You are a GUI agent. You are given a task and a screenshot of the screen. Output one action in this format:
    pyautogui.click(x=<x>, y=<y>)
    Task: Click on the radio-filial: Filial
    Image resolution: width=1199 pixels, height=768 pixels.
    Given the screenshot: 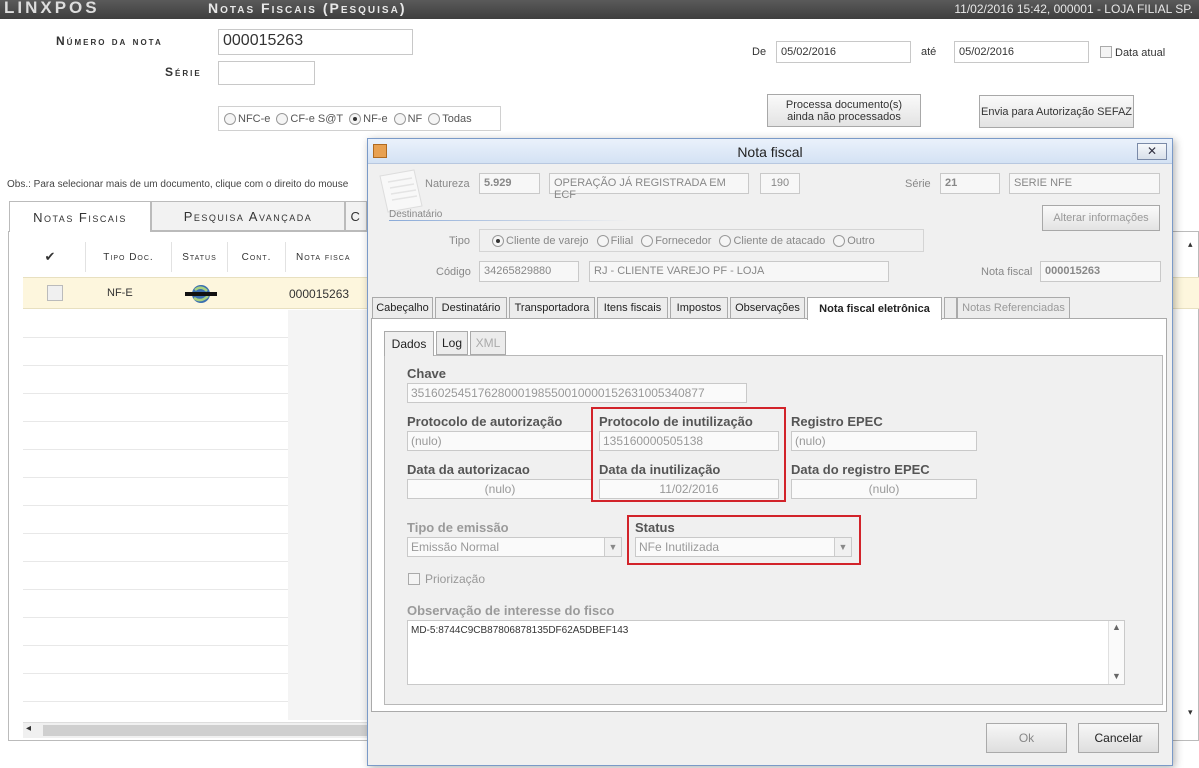 What is the action you would take?
    pyautogui.click(x=614, y=240)
    